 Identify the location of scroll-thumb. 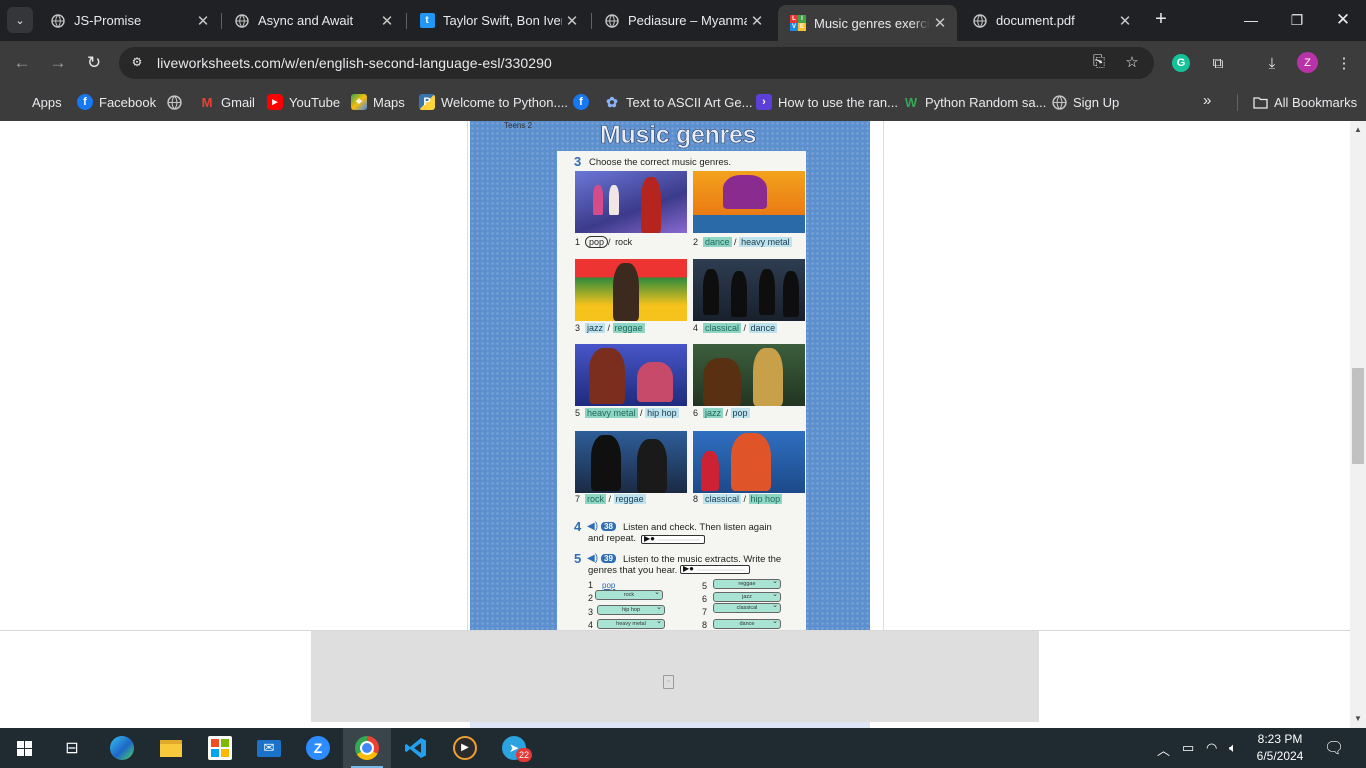
(1358, 416).